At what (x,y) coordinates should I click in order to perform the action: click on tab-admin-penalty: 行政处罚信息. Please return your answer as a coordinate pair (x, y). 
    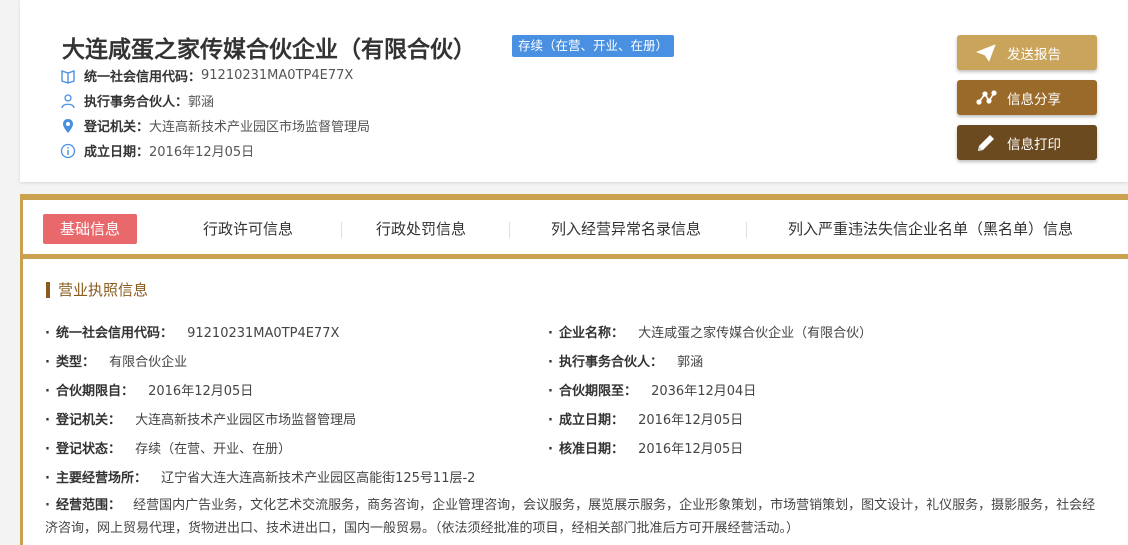
    Looking at the image, I should click on (421, 228).